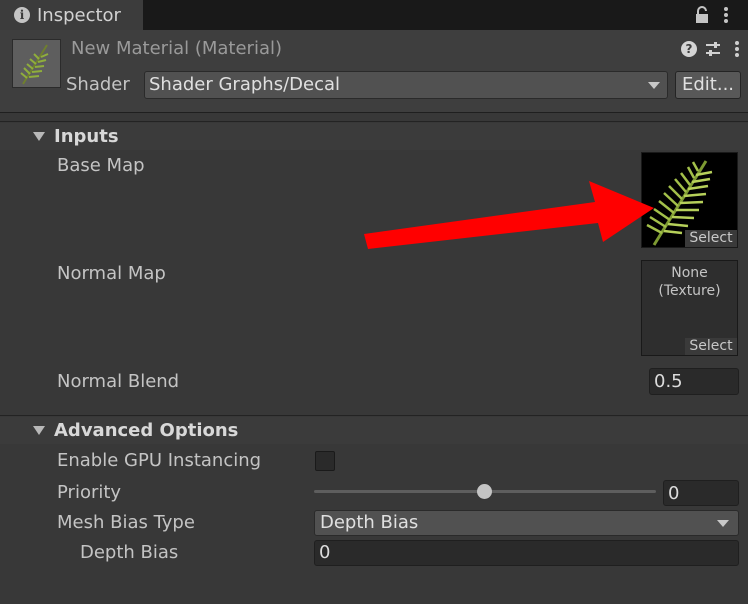  I want to click on header-divider, so click(374, 112).